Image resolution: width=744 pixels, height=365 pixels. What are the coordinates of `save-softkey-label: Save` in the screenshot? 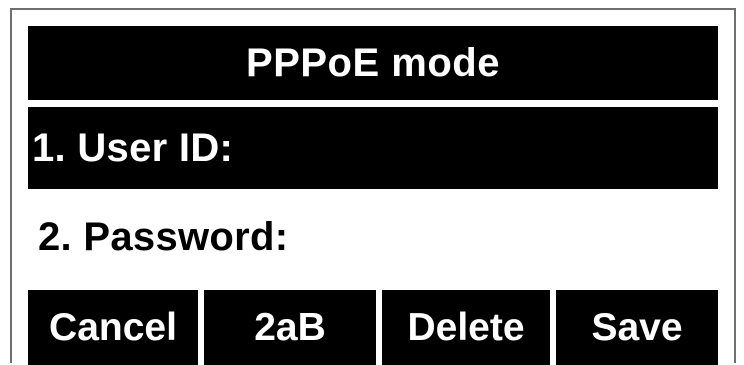 It's located at (637, 327).